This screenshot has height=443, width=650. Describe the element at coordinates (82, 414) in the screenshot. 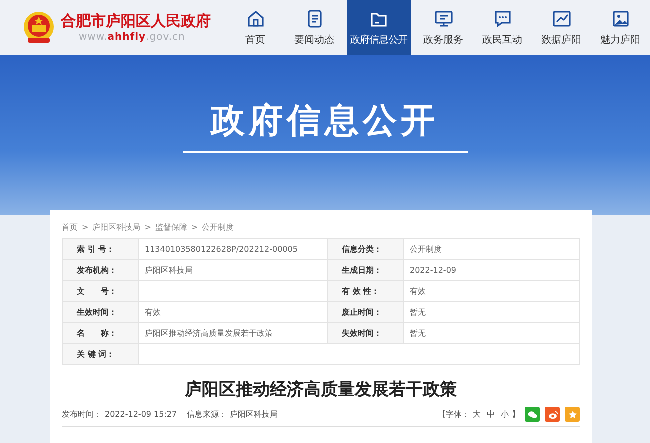

I see `publish-time-label: 发布时间：` at that location.